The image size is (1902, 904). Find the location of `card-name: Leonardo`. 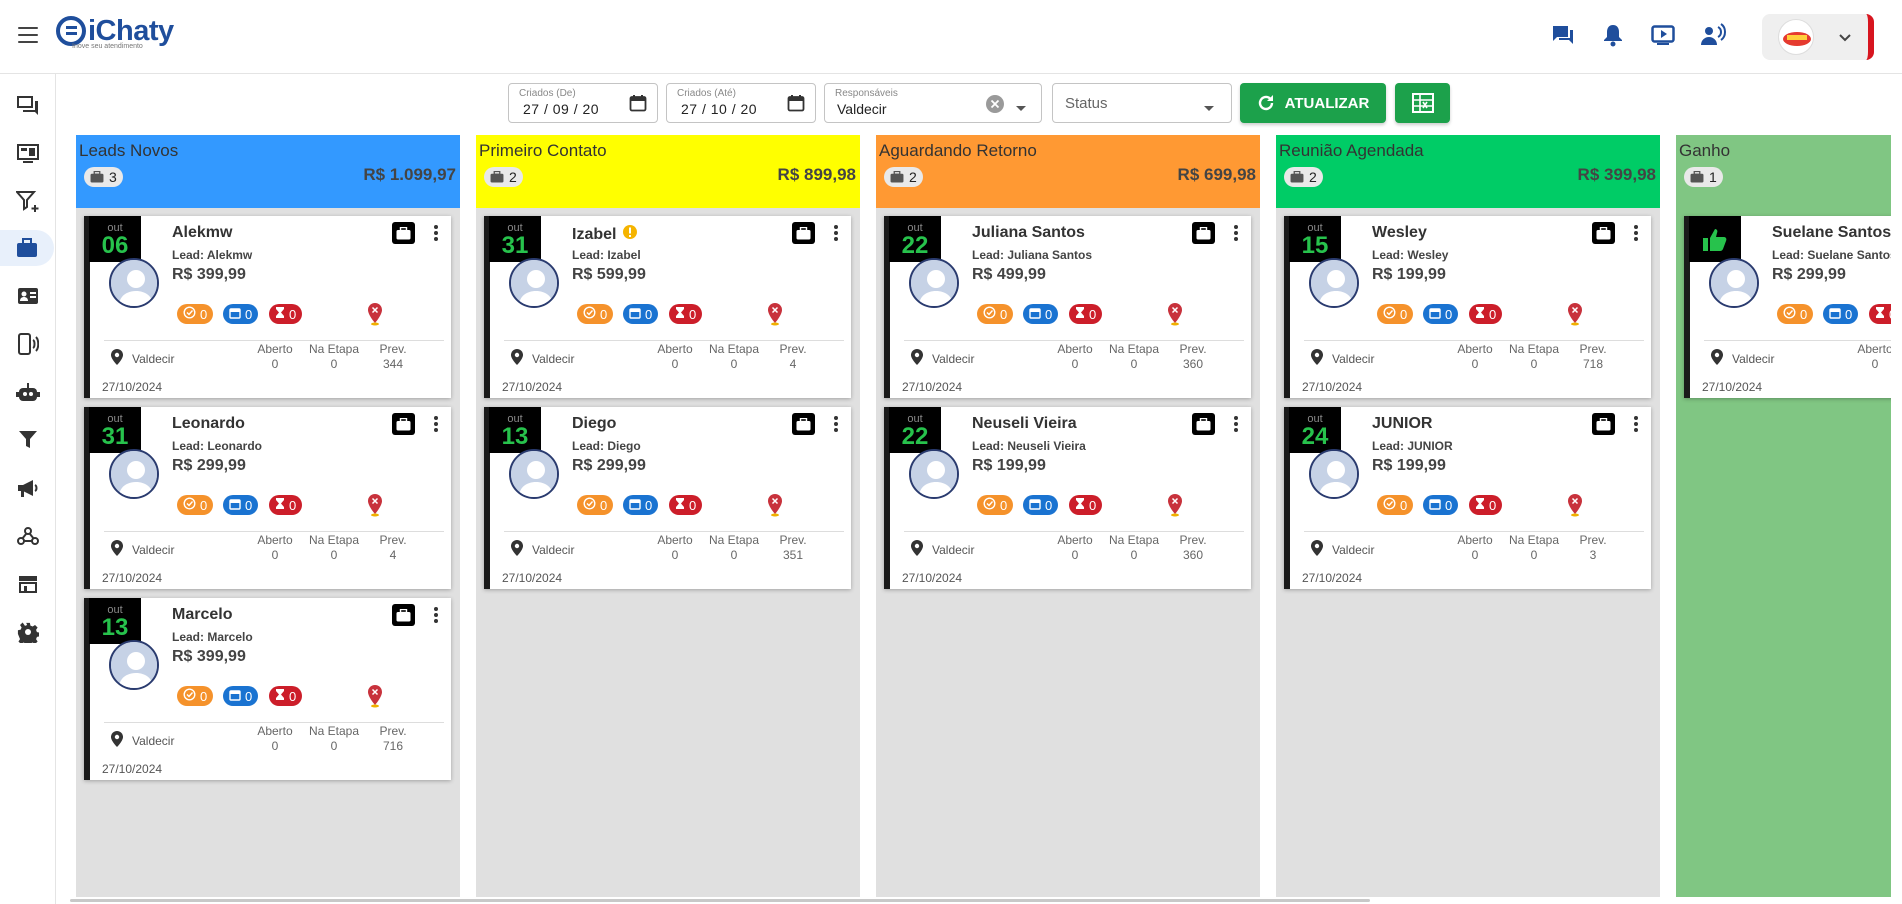

card-name: Leonardo is located at coordinates (208, 424).